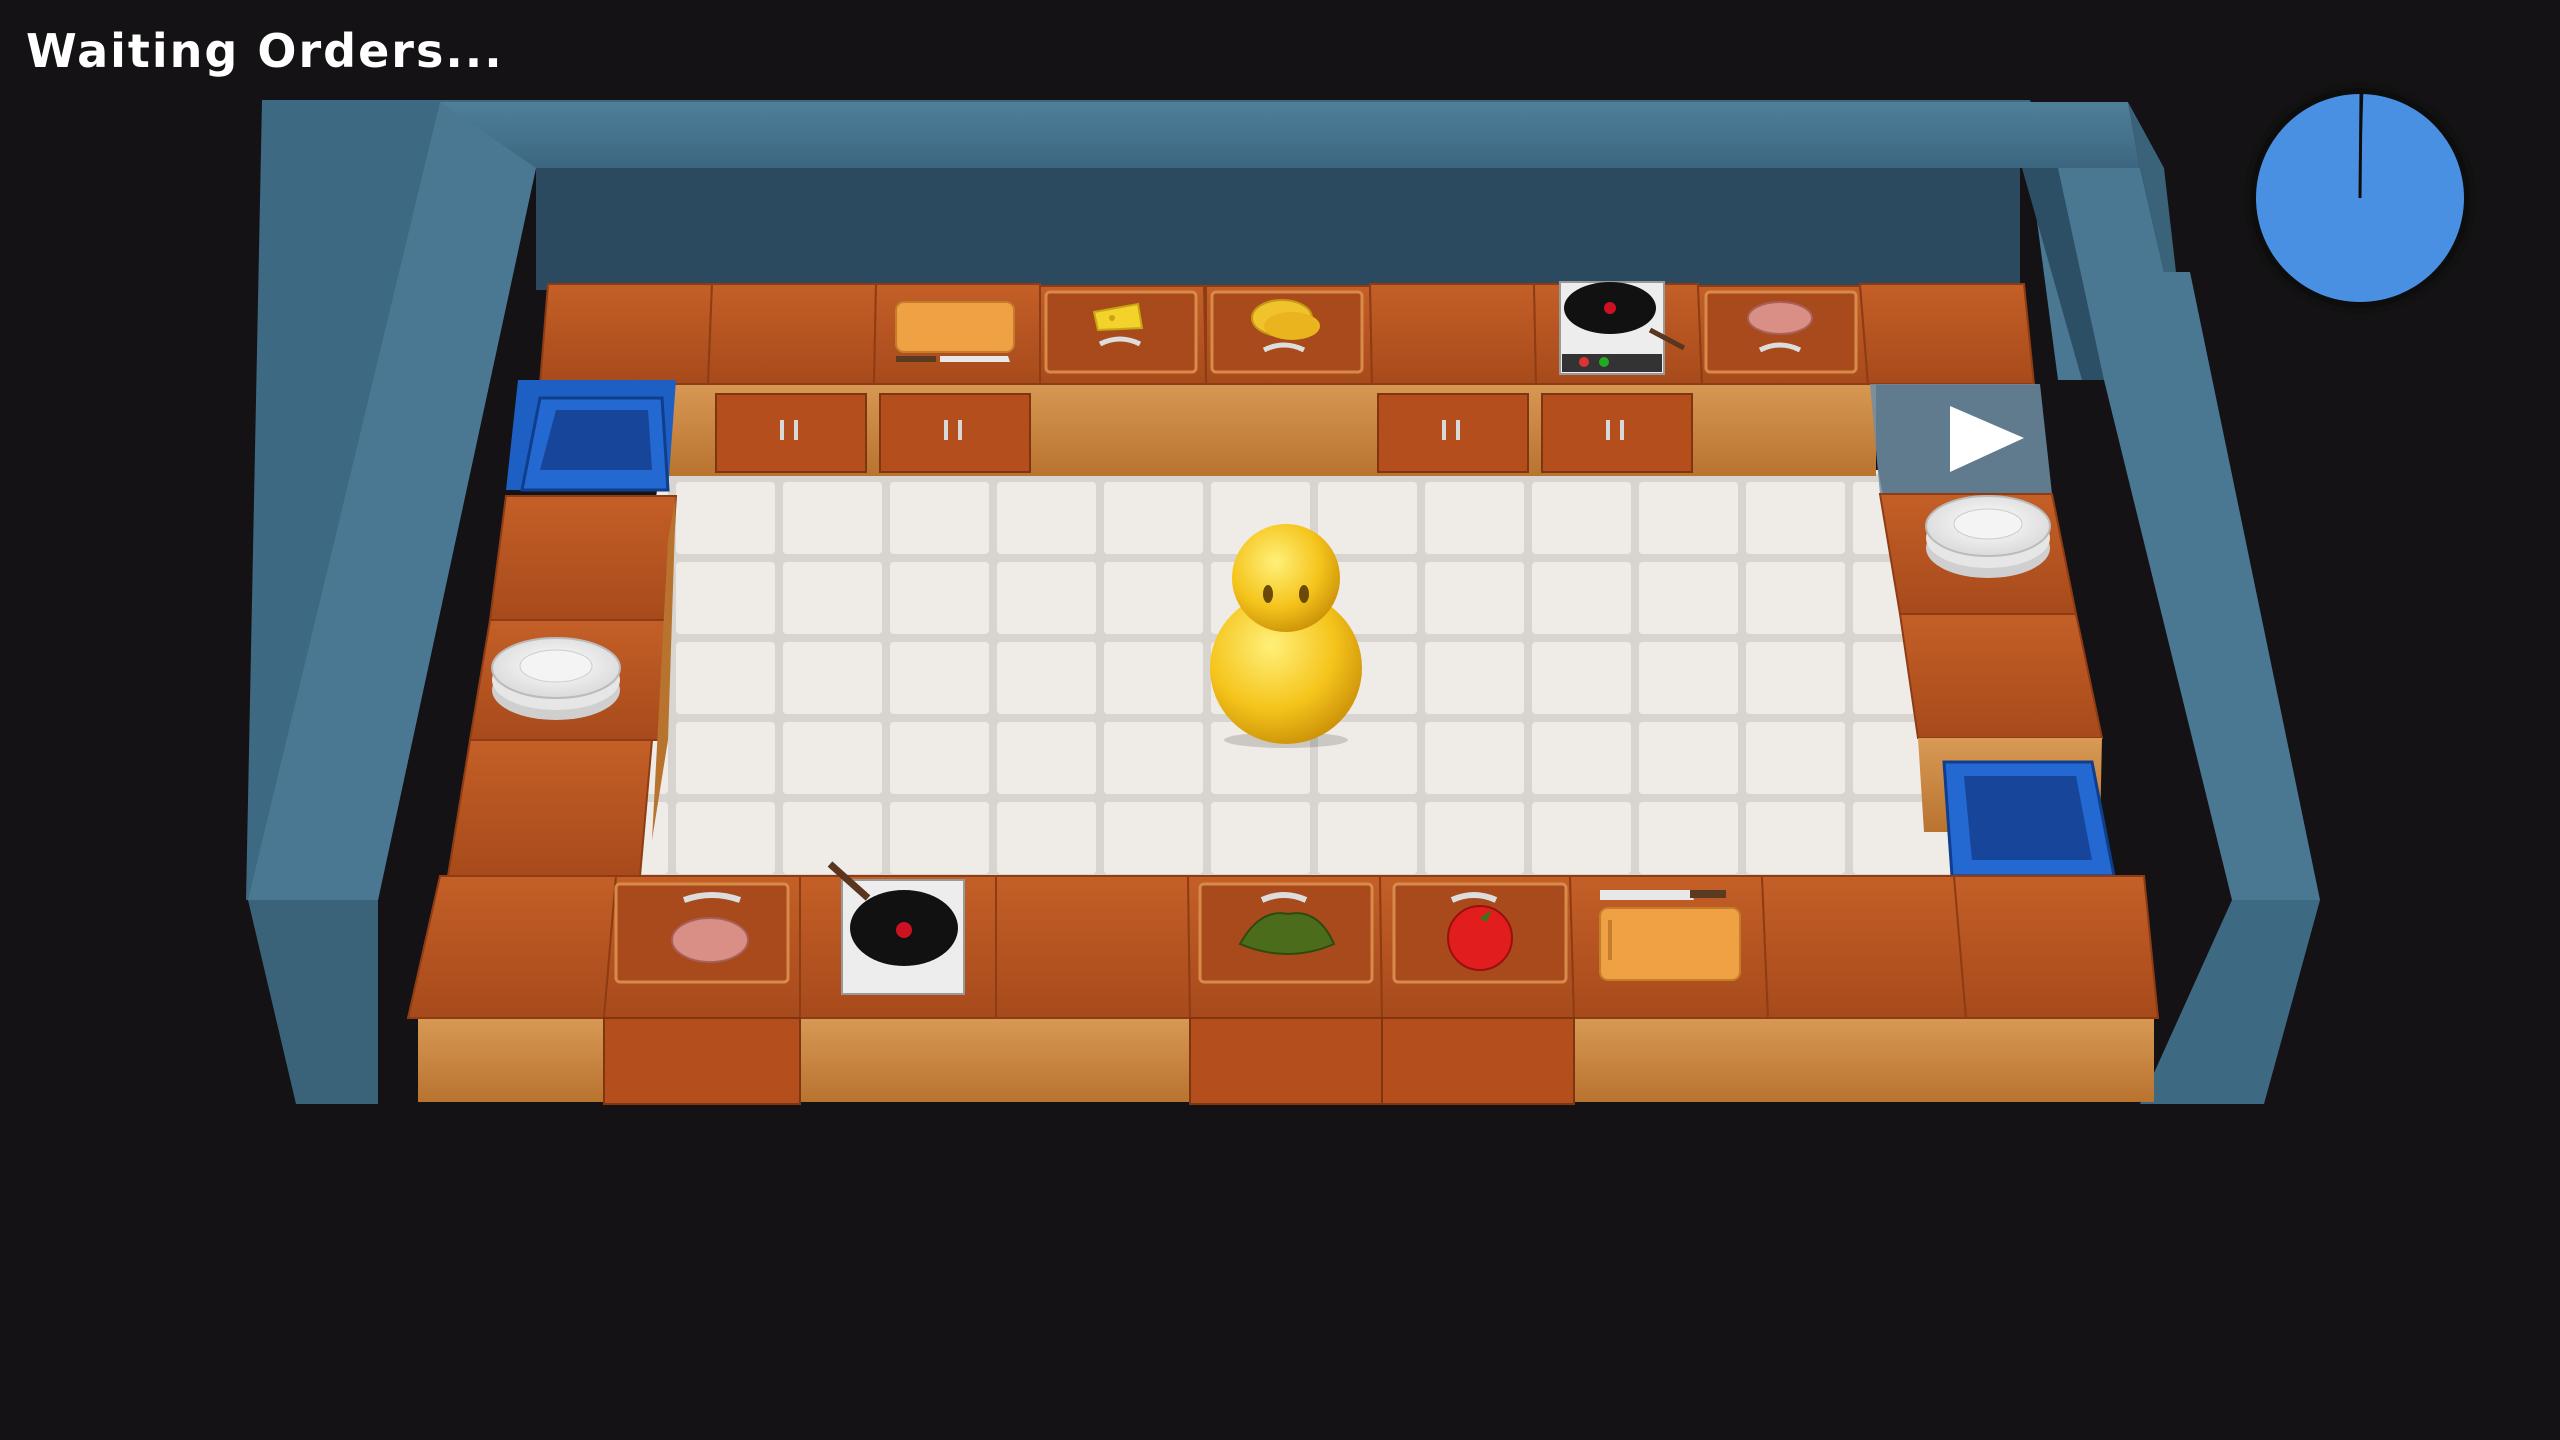 The height and width of the screenshot is (1440, 2560). What do you see at coordinates (896, 928) in the screenshot?
I see `stove-front` at bounding box center [896, 928].